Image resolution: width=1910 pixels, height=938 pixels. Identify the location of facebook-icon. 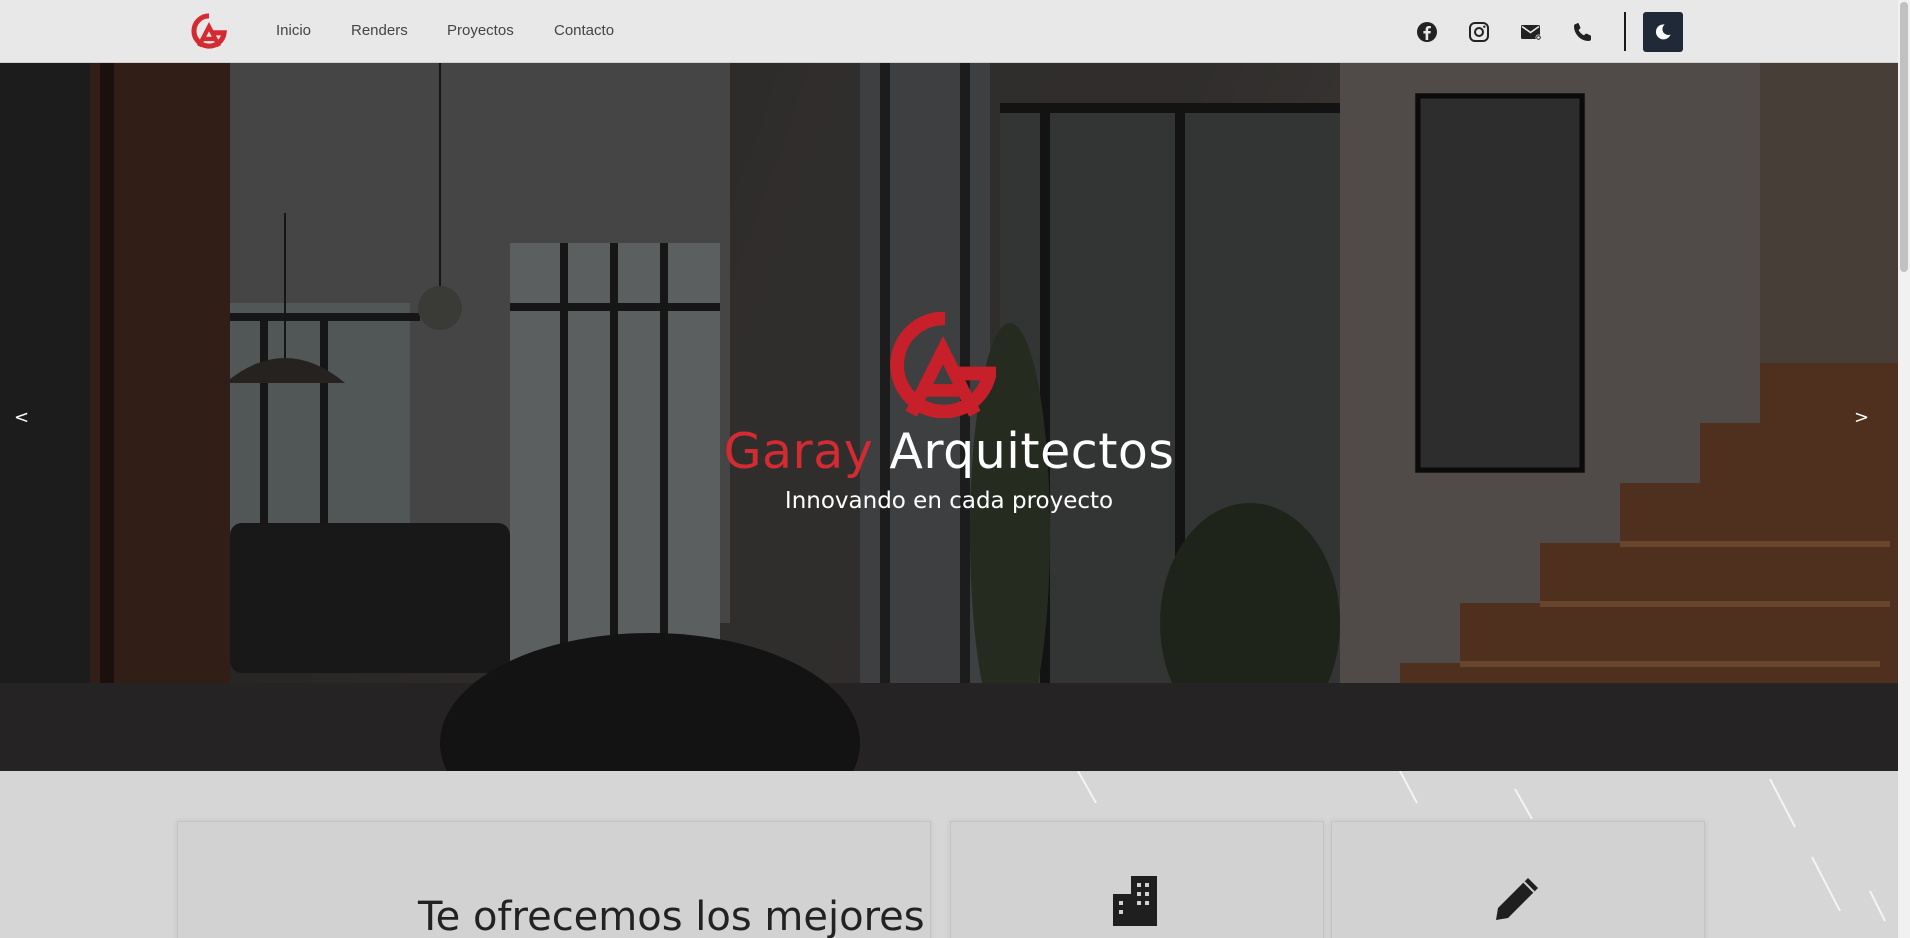
(1427, 32).